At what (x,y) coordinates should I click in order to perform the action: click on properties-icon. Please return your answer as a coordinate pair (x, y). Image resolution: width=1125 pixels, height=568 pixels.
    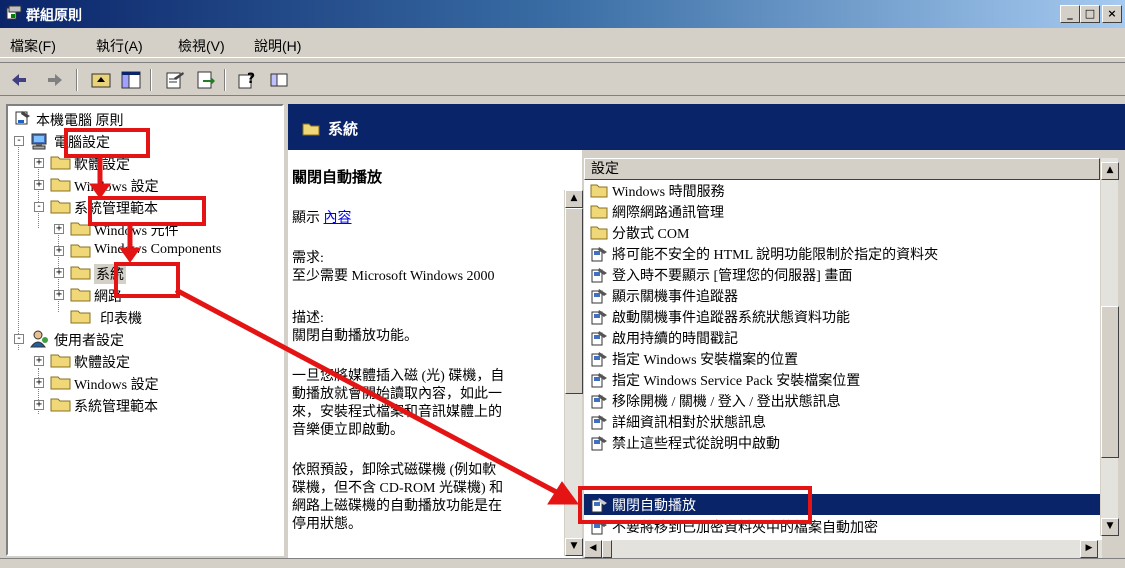
    Looking at the image, I should click on (175, 80).